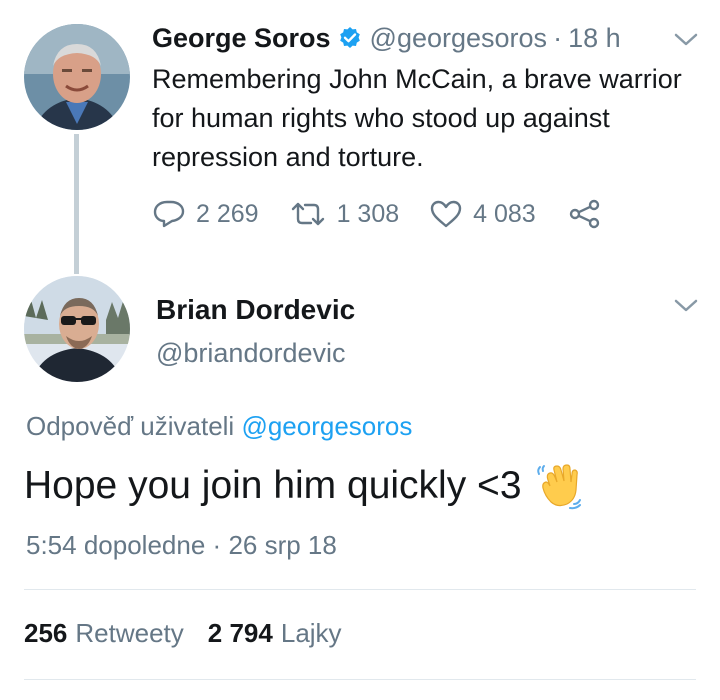  What do you see at coordinates (584, 214) in the screenshot?
I see `share-icon` at bounding box center [584, 214].